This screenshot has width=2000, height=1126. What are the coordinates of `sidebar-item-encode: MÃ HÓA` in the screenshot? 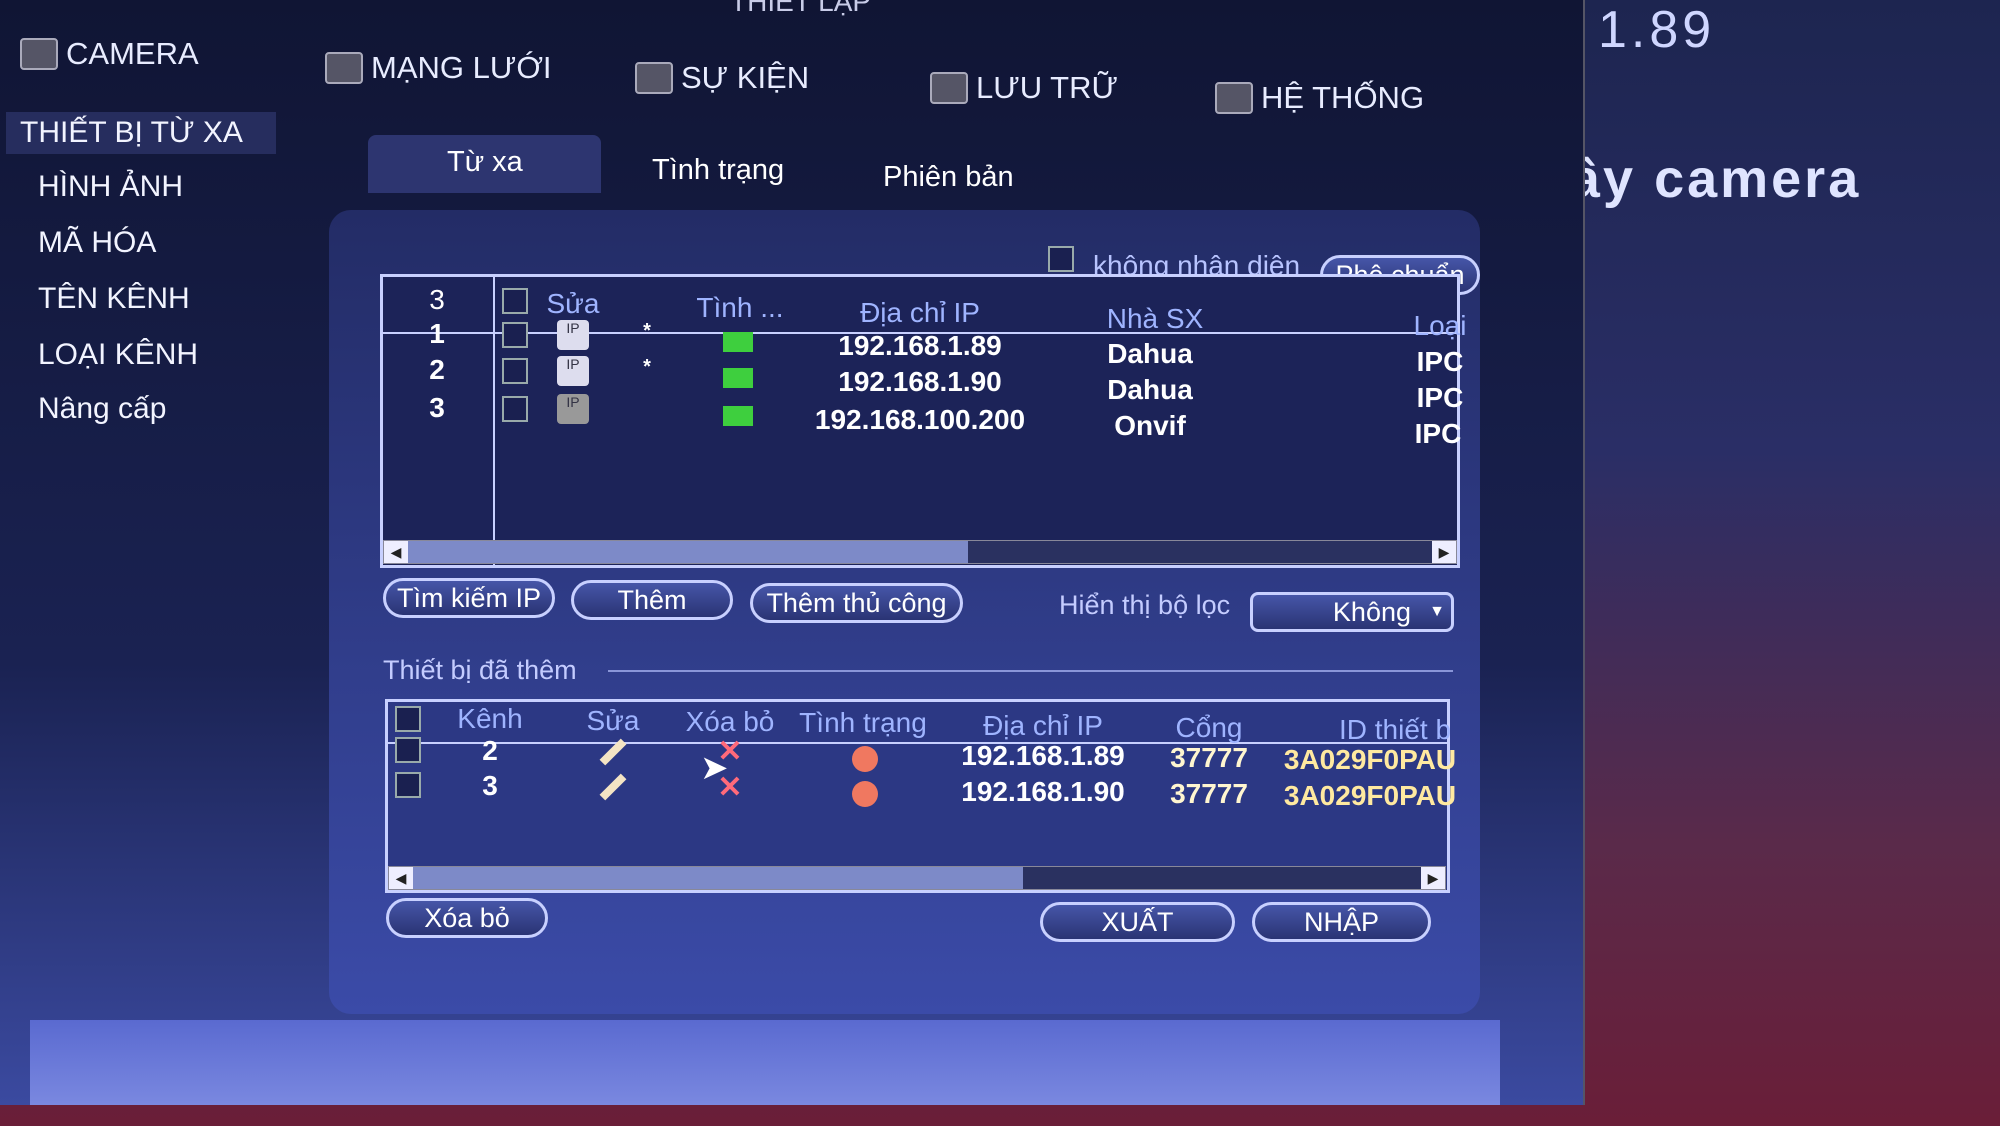 It's located at (97, 243).